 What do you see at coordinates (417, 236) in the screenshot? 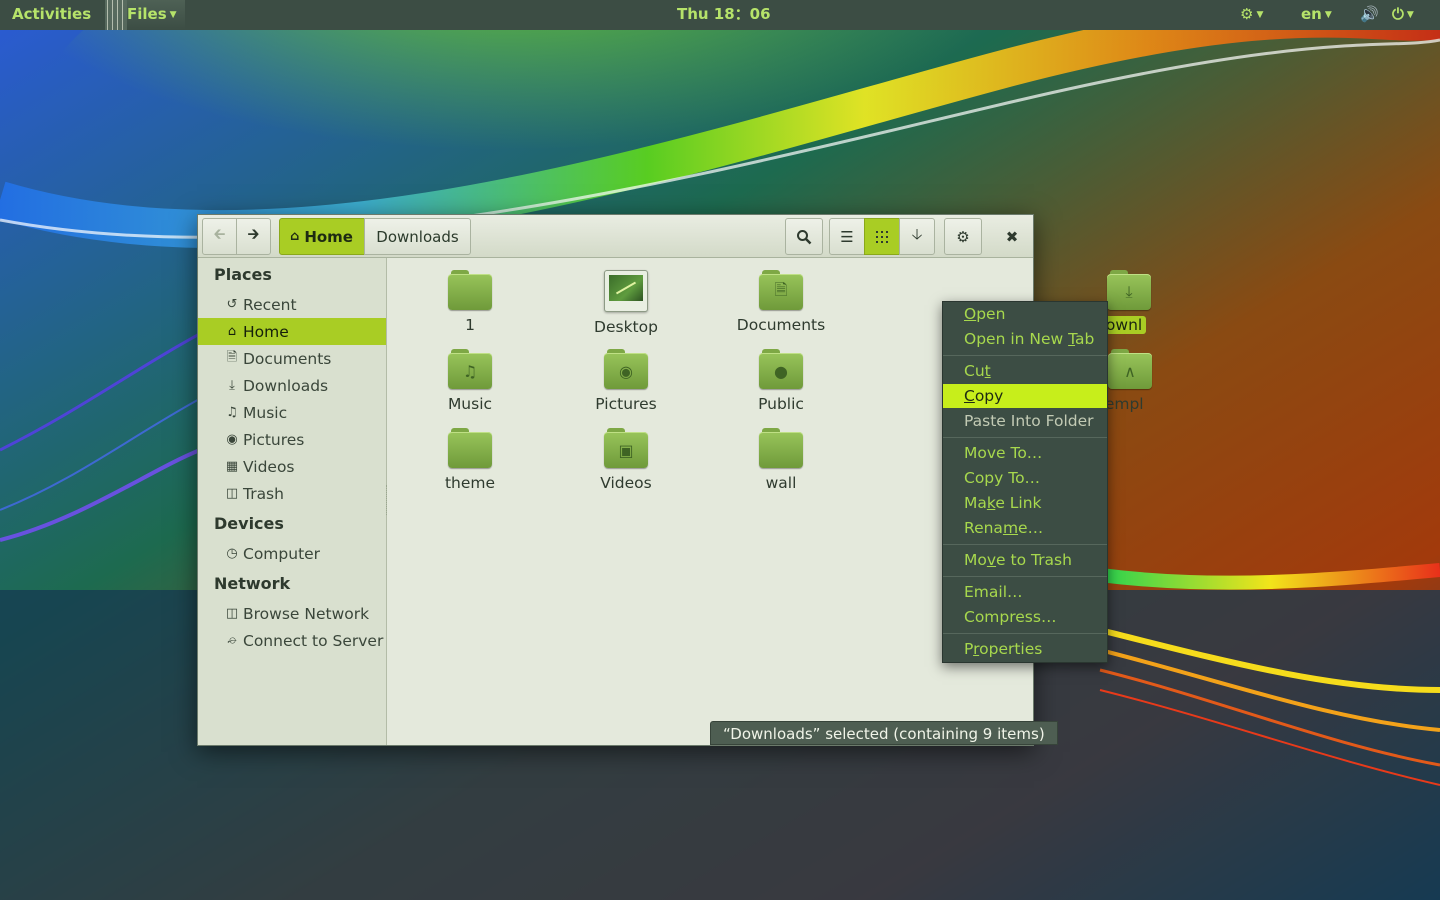
I see `breadcrumb-downloads: Downloads` at bounding box center [417, 236].